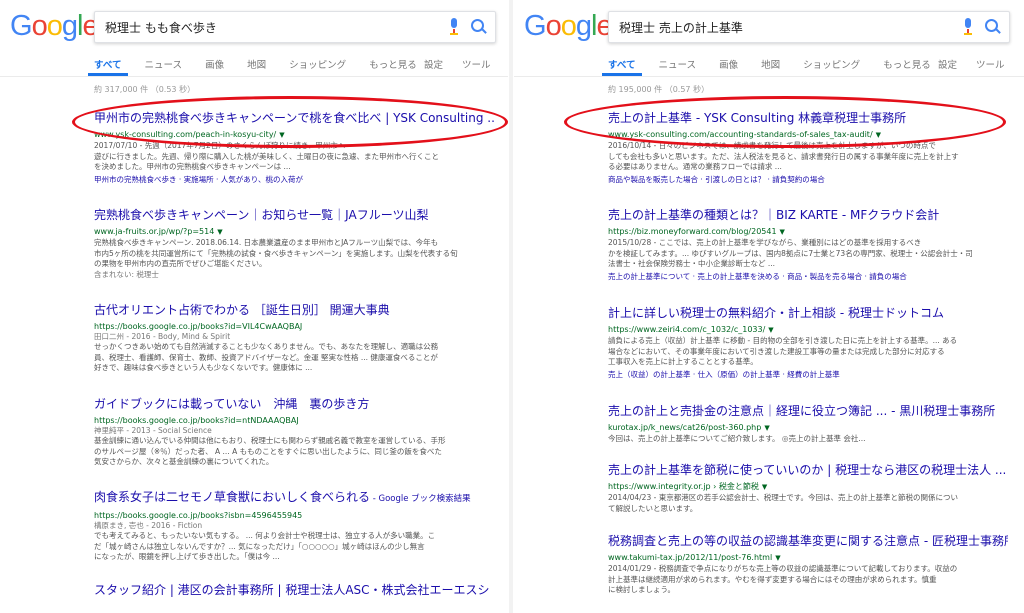 This screenshot has width=1024, height=613. I want to click on result-title: スタッフ紹介 | 港区の会計事務所 | 税理士法人ASC・株式会社エーエスシ, so click(294, 590).